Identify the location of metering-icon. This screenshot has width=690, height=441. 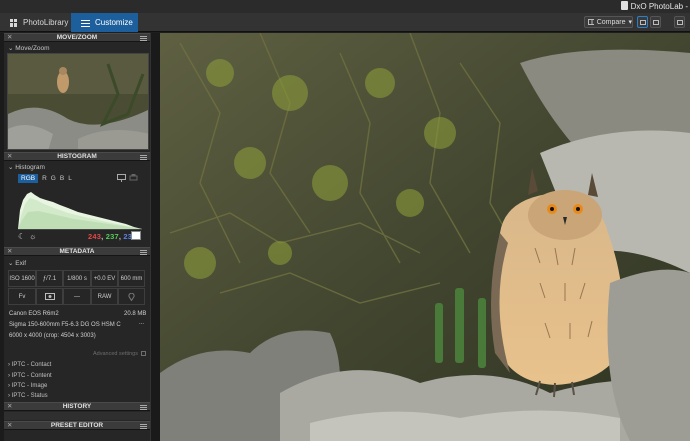
(49, 296).